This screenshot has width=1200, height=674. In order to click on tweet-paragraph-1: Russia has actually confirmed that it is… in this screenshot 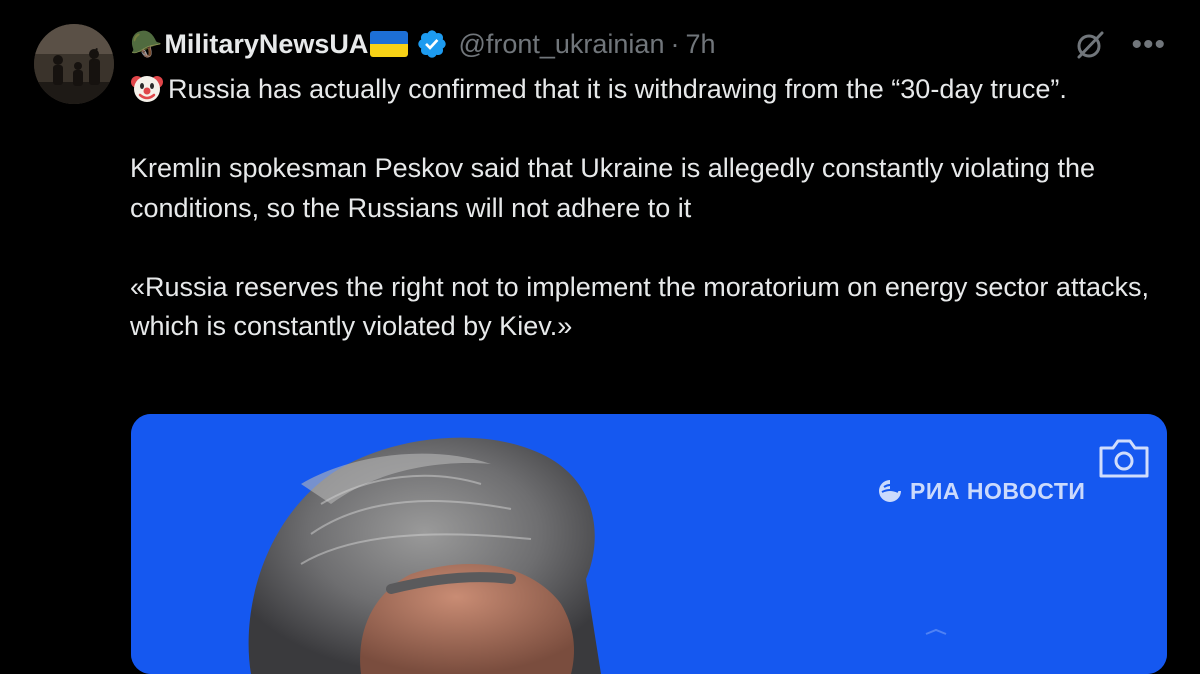, I will do `click(640, 90)`.